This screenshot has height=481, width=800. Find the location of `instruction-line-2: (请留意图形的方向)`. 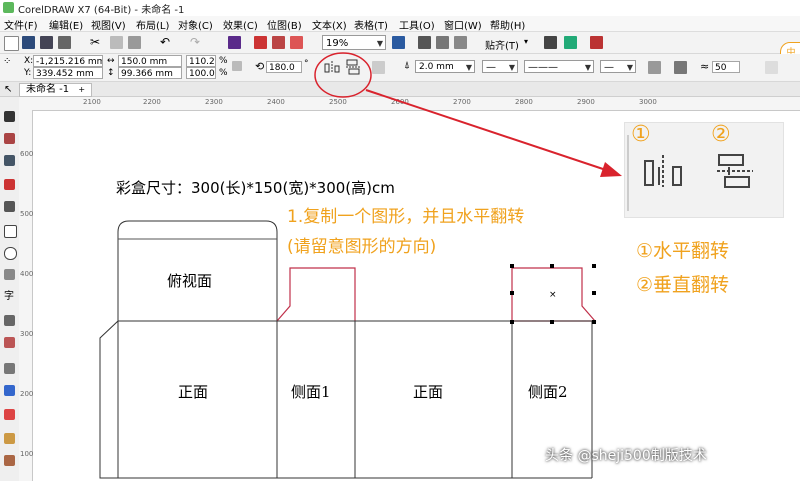

instruction-line-2: (请留意图形的方向) is located at coordinates (362, 247).